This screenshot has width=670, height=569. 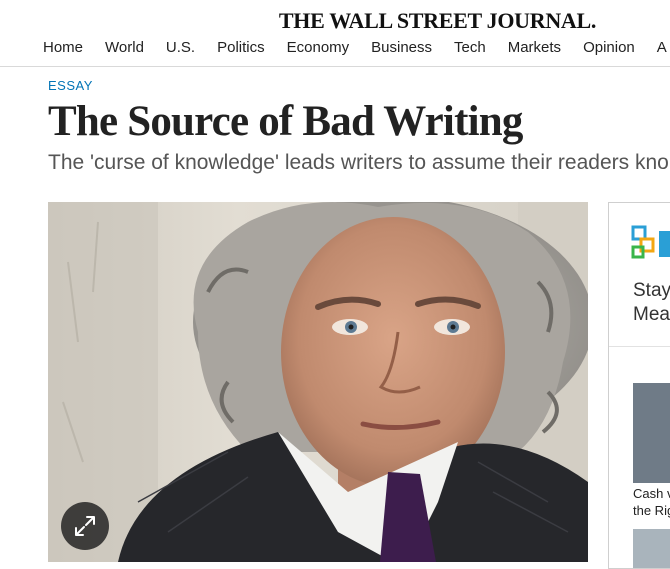 I want to click on expand-image-button, so click(x=85, y=526).